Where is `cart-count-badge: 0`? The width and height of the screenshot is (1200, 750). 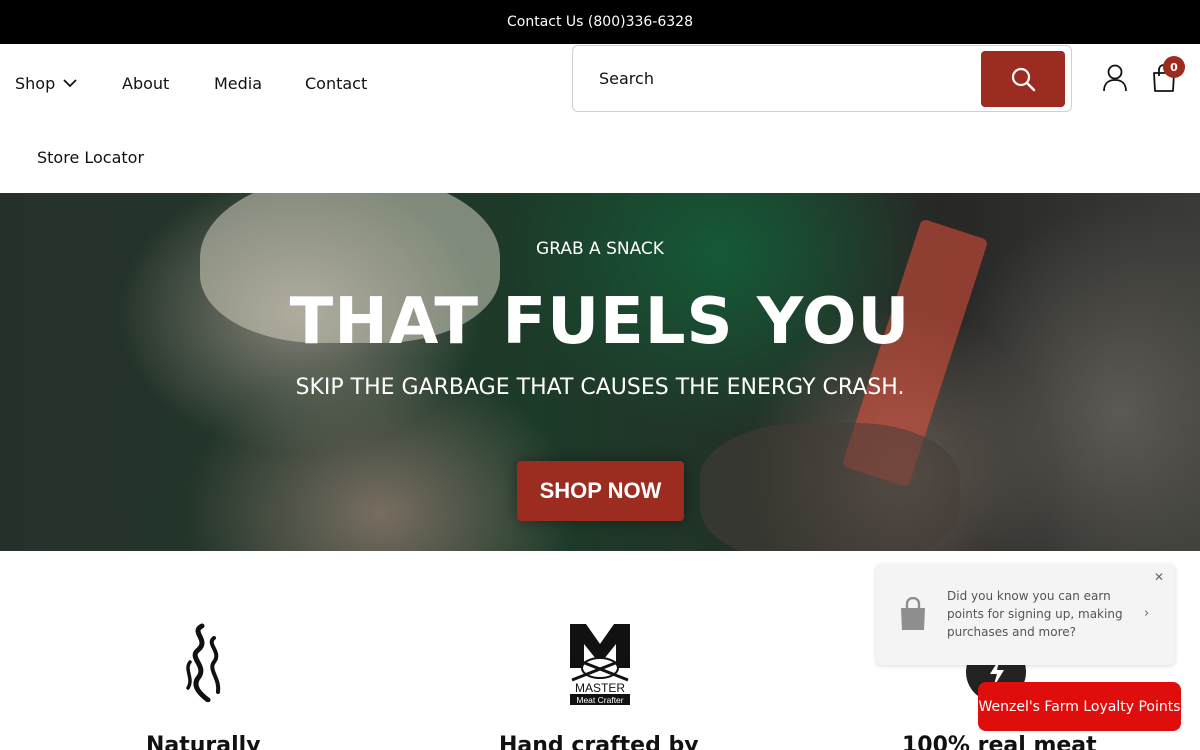
cart-count-badge: 0 is located at coordinates (1174, 67).